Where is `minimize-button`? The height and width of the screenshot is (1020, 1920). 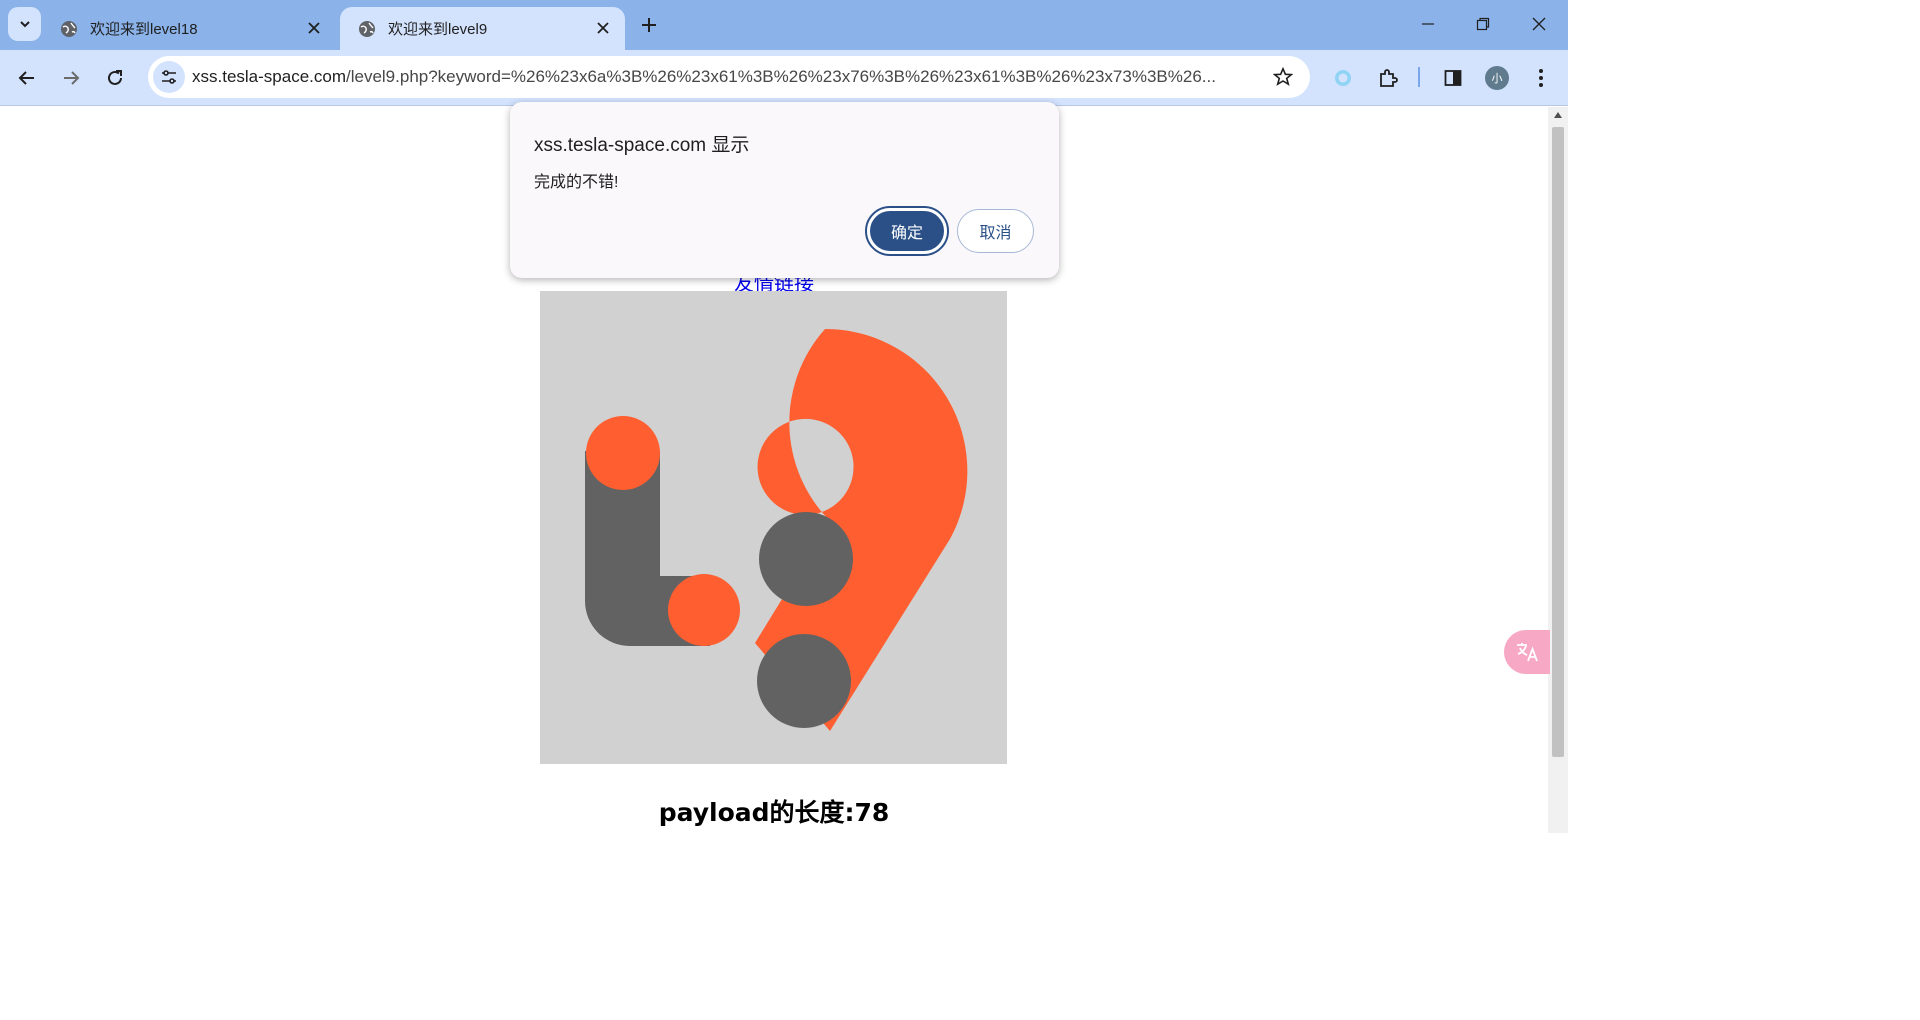
minimize-button is located at coordinates (1428, 24).